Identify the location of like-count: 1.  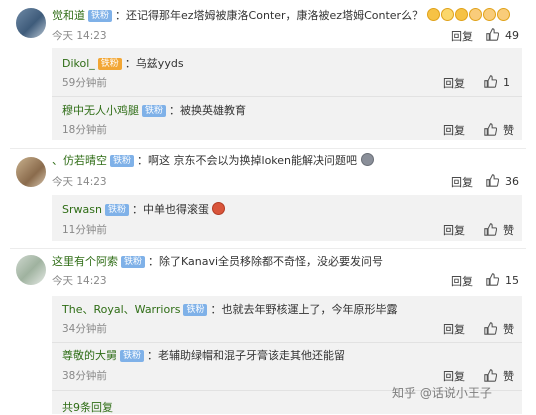
(506, 82).